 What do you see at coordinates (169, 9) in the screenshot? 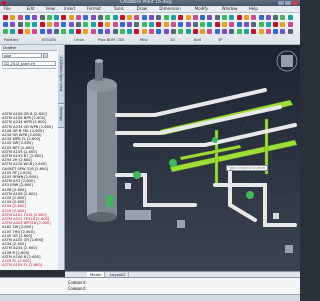
I see `menu-item-dimension: Dimension` at bounding box center [169, 9].